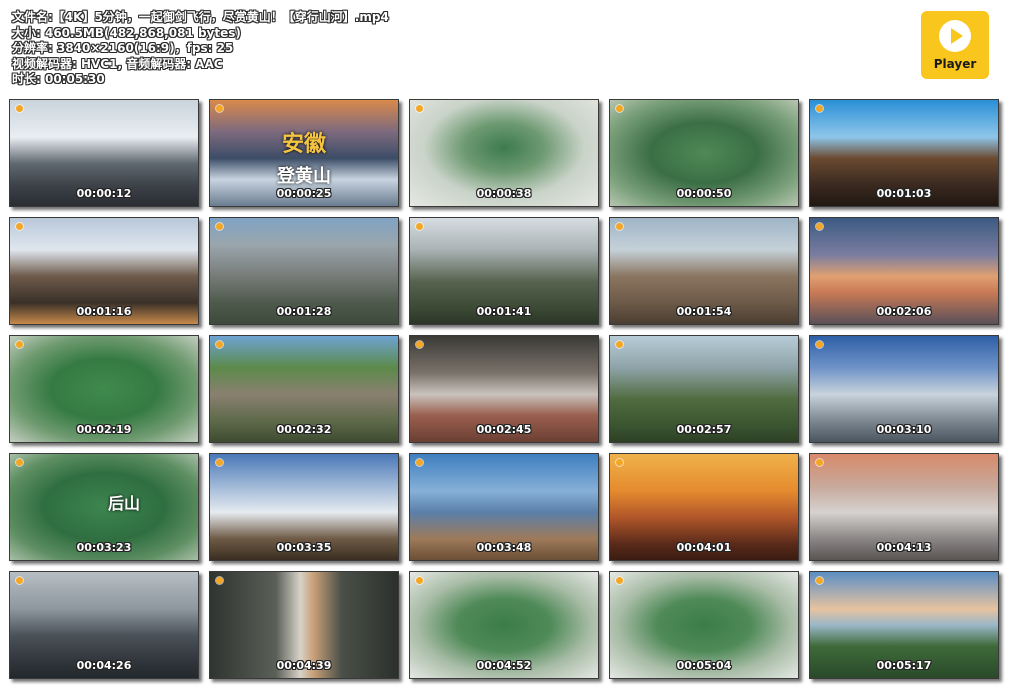 This screenshot has height=690, width=1010. What do you see at coordinates (123, 48) in the screenshot?
I see `resolution-text: 分辨率: 3840×2160(16:9)，fps: 25` at bounding box center [123, 48].